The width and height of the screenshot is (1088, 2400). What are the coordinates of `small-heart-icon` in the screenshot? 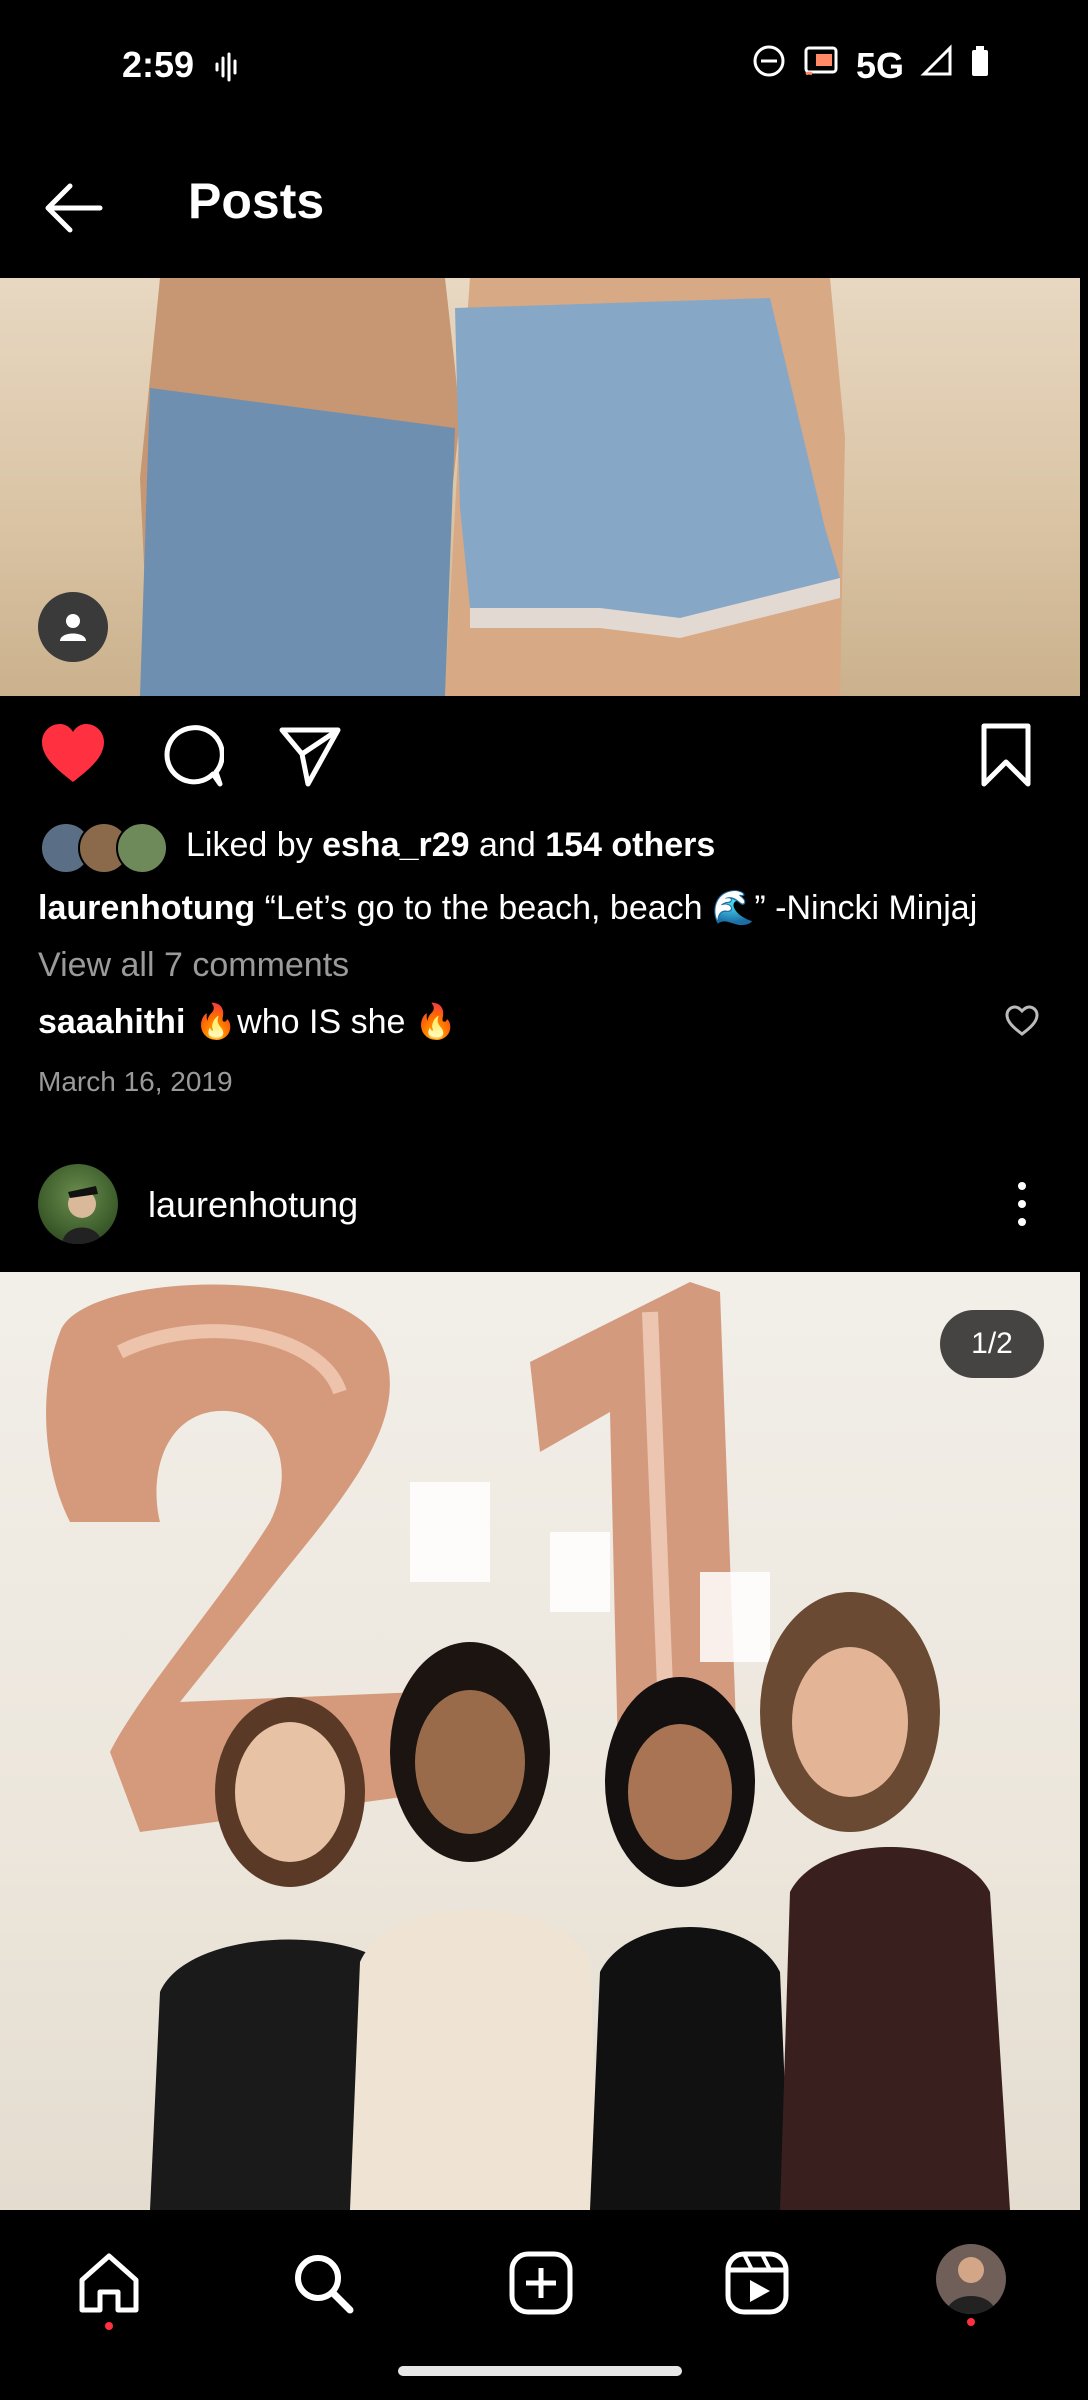 It's located at (1022, 1020).